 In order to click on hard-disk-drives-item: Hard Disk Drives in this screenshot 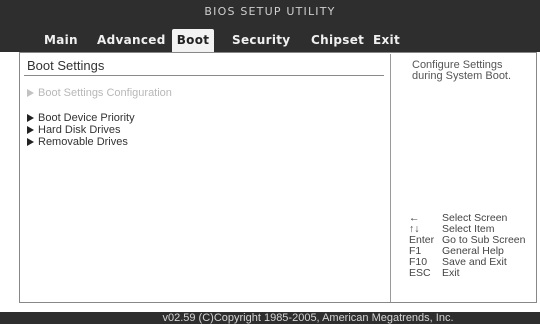, I will do `click(74, 130)`.